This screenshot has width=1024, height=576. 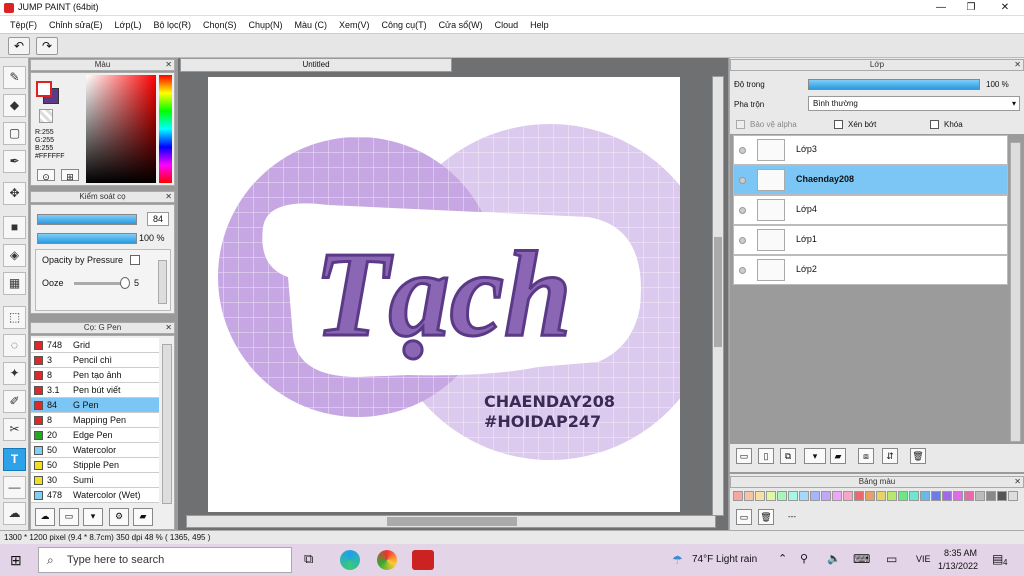 I want to click on brush-item: 50 Watercolor, so click(x=95, y=450).